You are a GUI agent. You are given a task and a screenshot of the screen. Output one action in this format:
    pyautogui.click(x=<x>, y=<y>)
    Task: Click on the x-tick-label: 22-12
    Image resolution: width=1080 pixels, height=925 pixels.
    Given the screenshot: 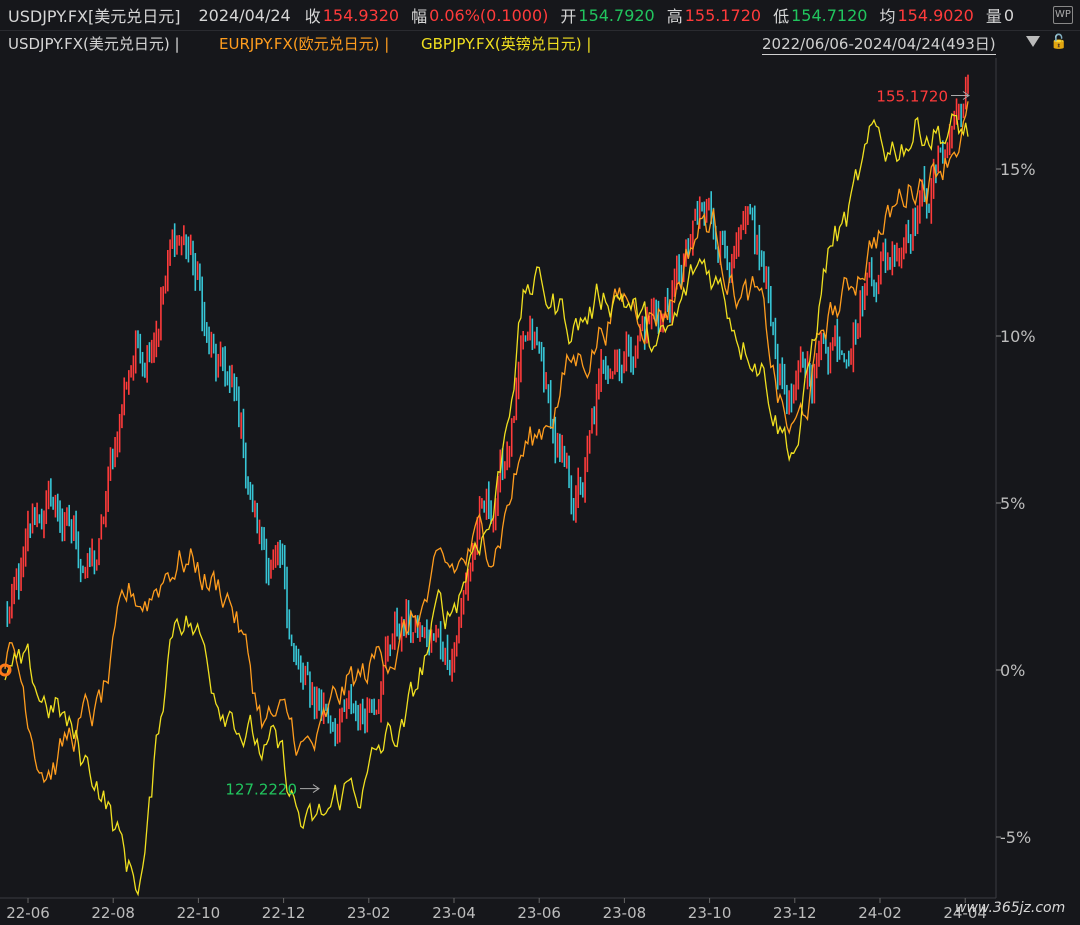 What is the action you would take?
    pyautogui.click(x=284, y=913)
    